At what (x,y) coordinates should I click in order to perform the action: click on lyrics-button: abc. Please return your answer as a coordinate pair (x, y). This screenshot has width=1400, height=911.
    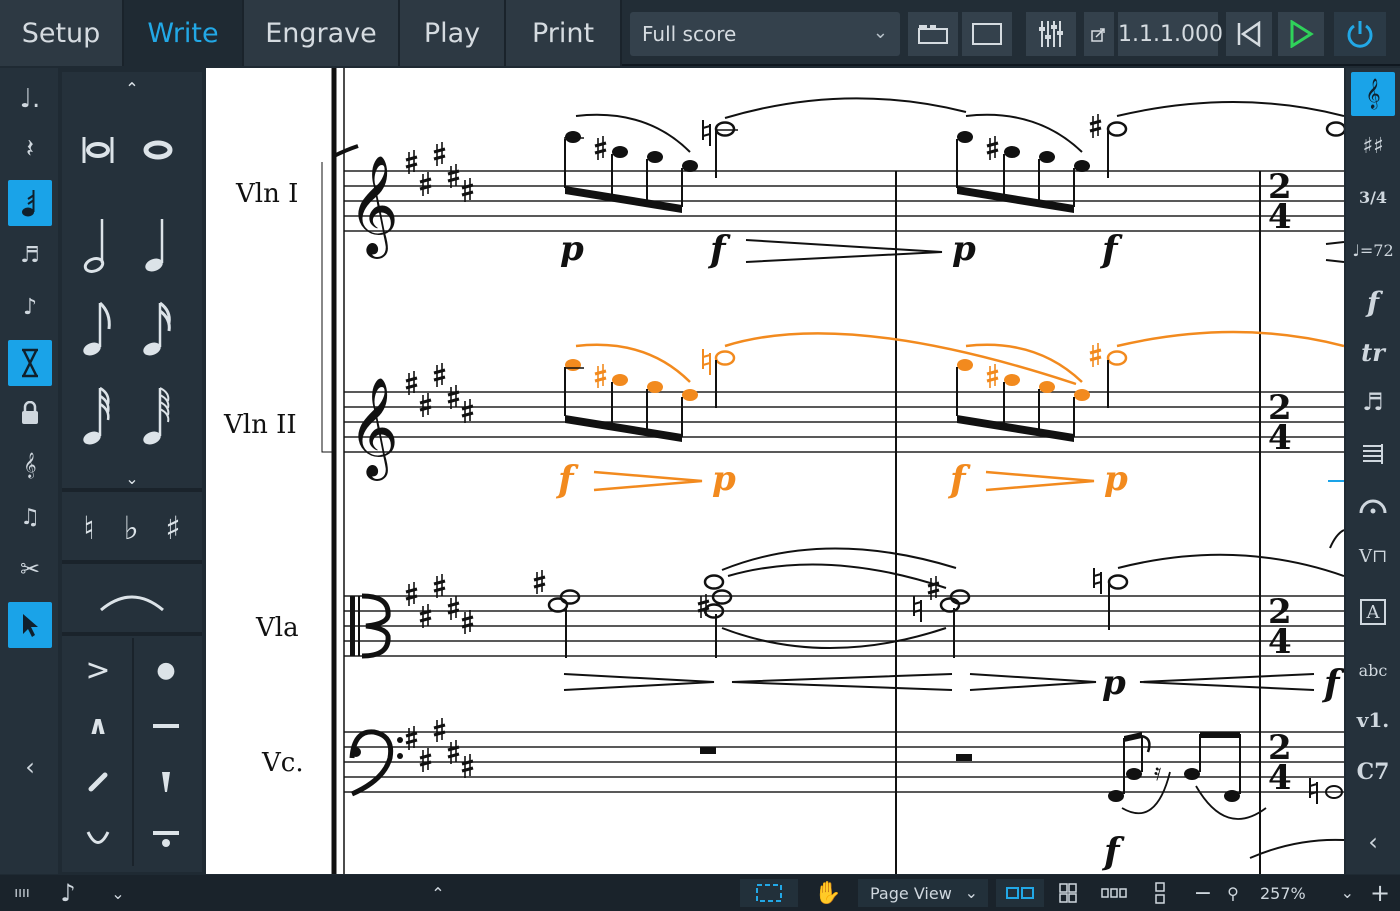
    Looking at the image, I should click on (1373, 670).